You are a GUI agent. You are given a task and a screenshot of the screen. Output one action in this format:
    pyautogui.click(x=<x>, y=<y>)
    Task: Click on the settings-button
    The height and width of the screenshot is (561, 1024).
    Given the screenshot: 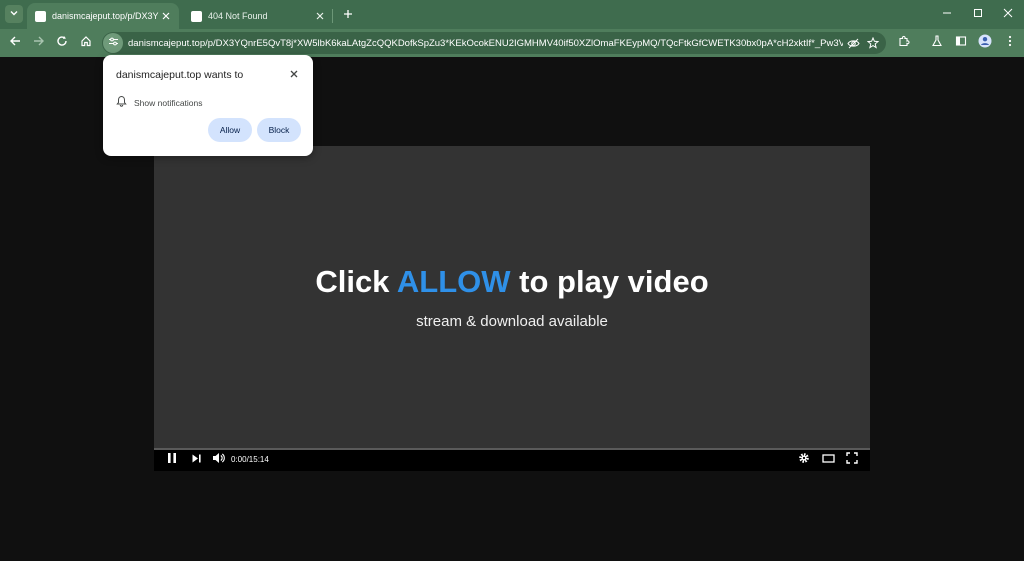 What is the action you would take?
    pyautogui.click(x=804, y=460)
    